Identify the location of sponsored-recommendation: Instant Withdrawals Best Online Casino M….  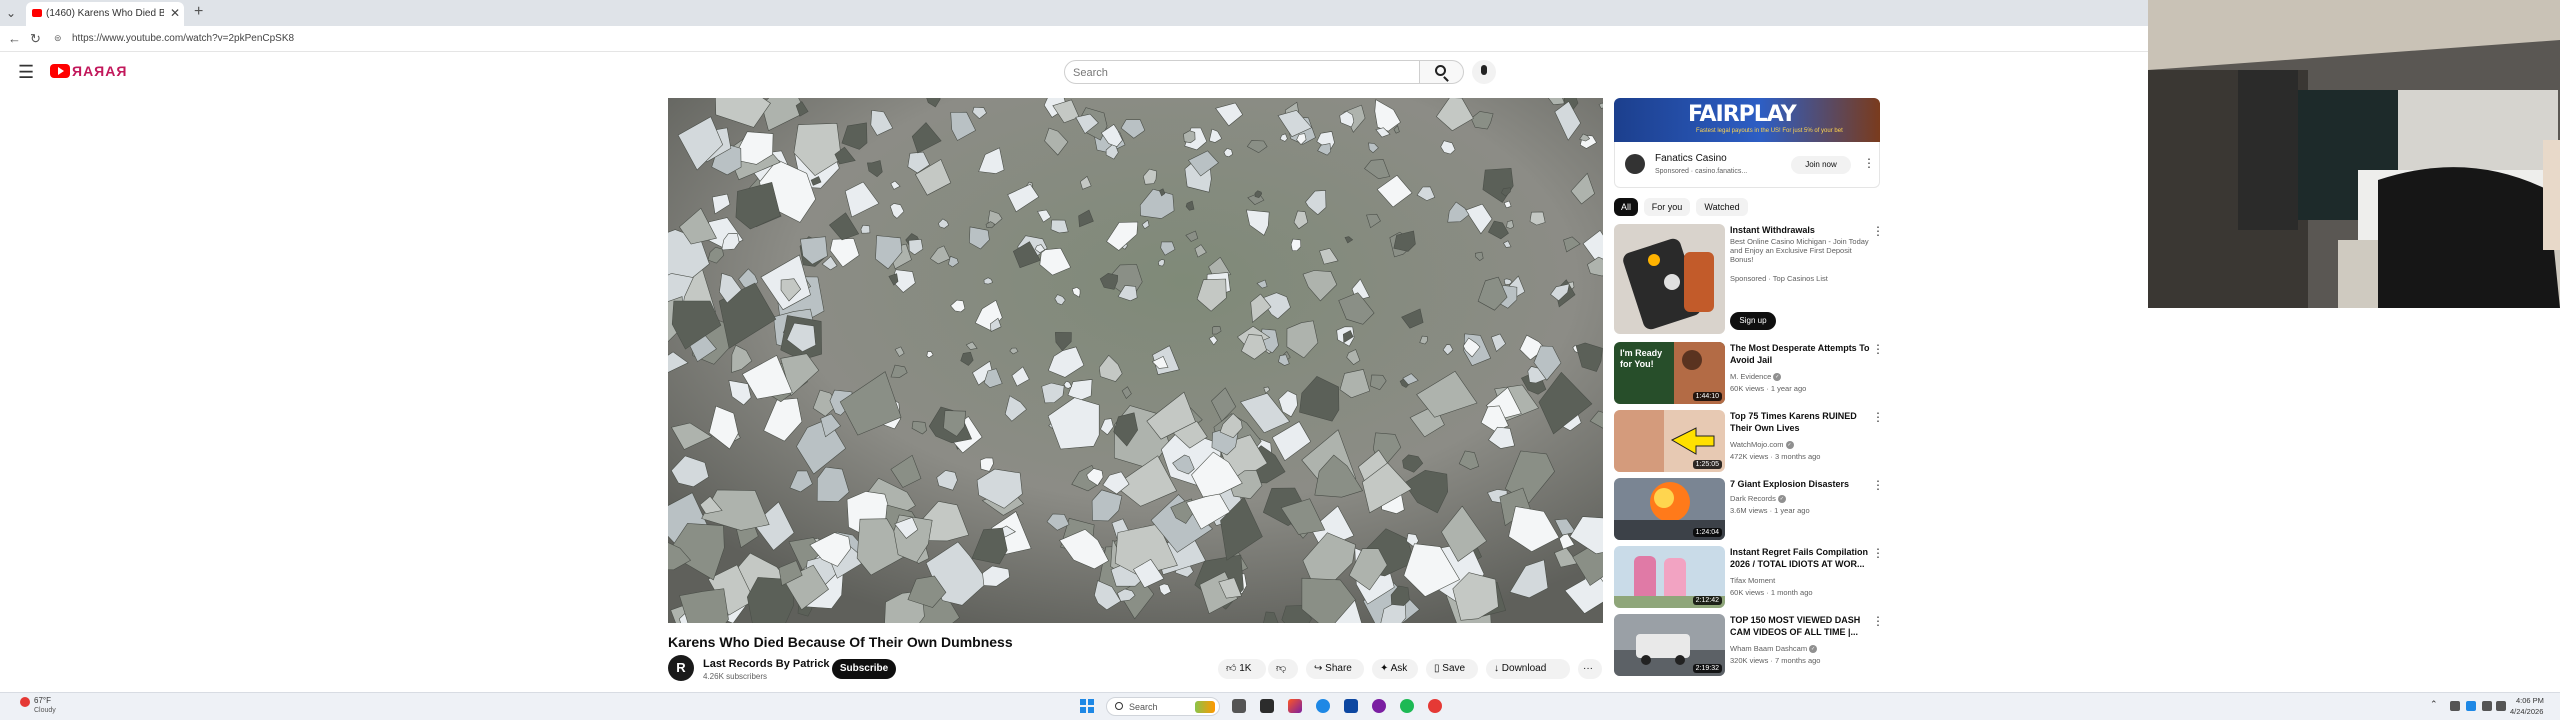
(1749, 279).